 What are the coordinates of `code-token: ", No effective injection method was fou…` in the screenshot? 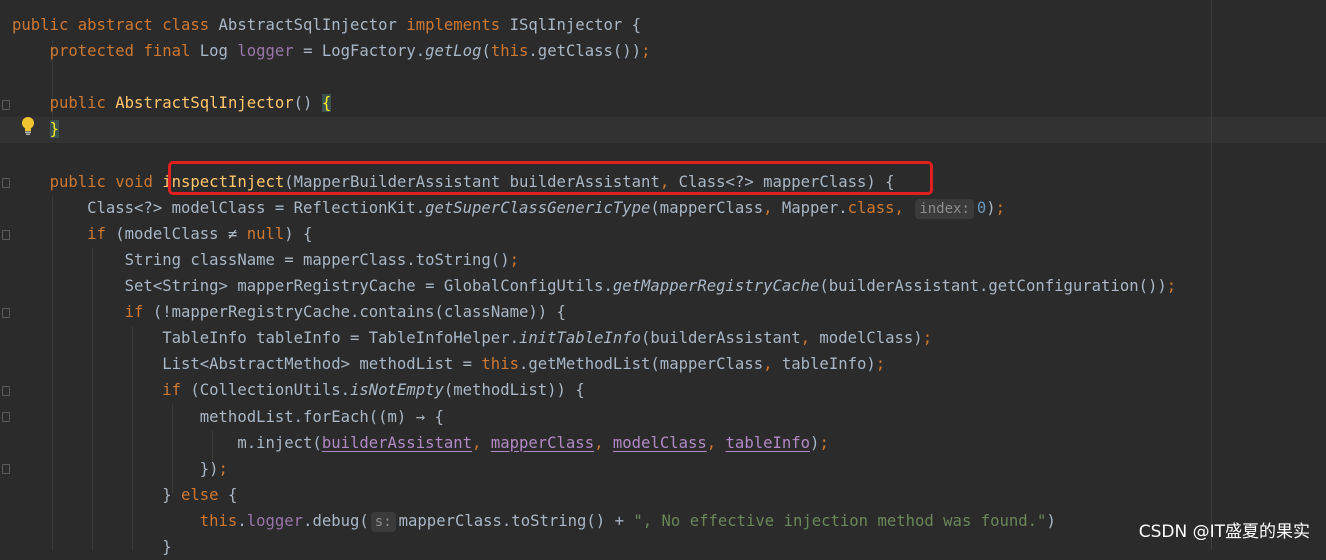 It's located at (840, 520).